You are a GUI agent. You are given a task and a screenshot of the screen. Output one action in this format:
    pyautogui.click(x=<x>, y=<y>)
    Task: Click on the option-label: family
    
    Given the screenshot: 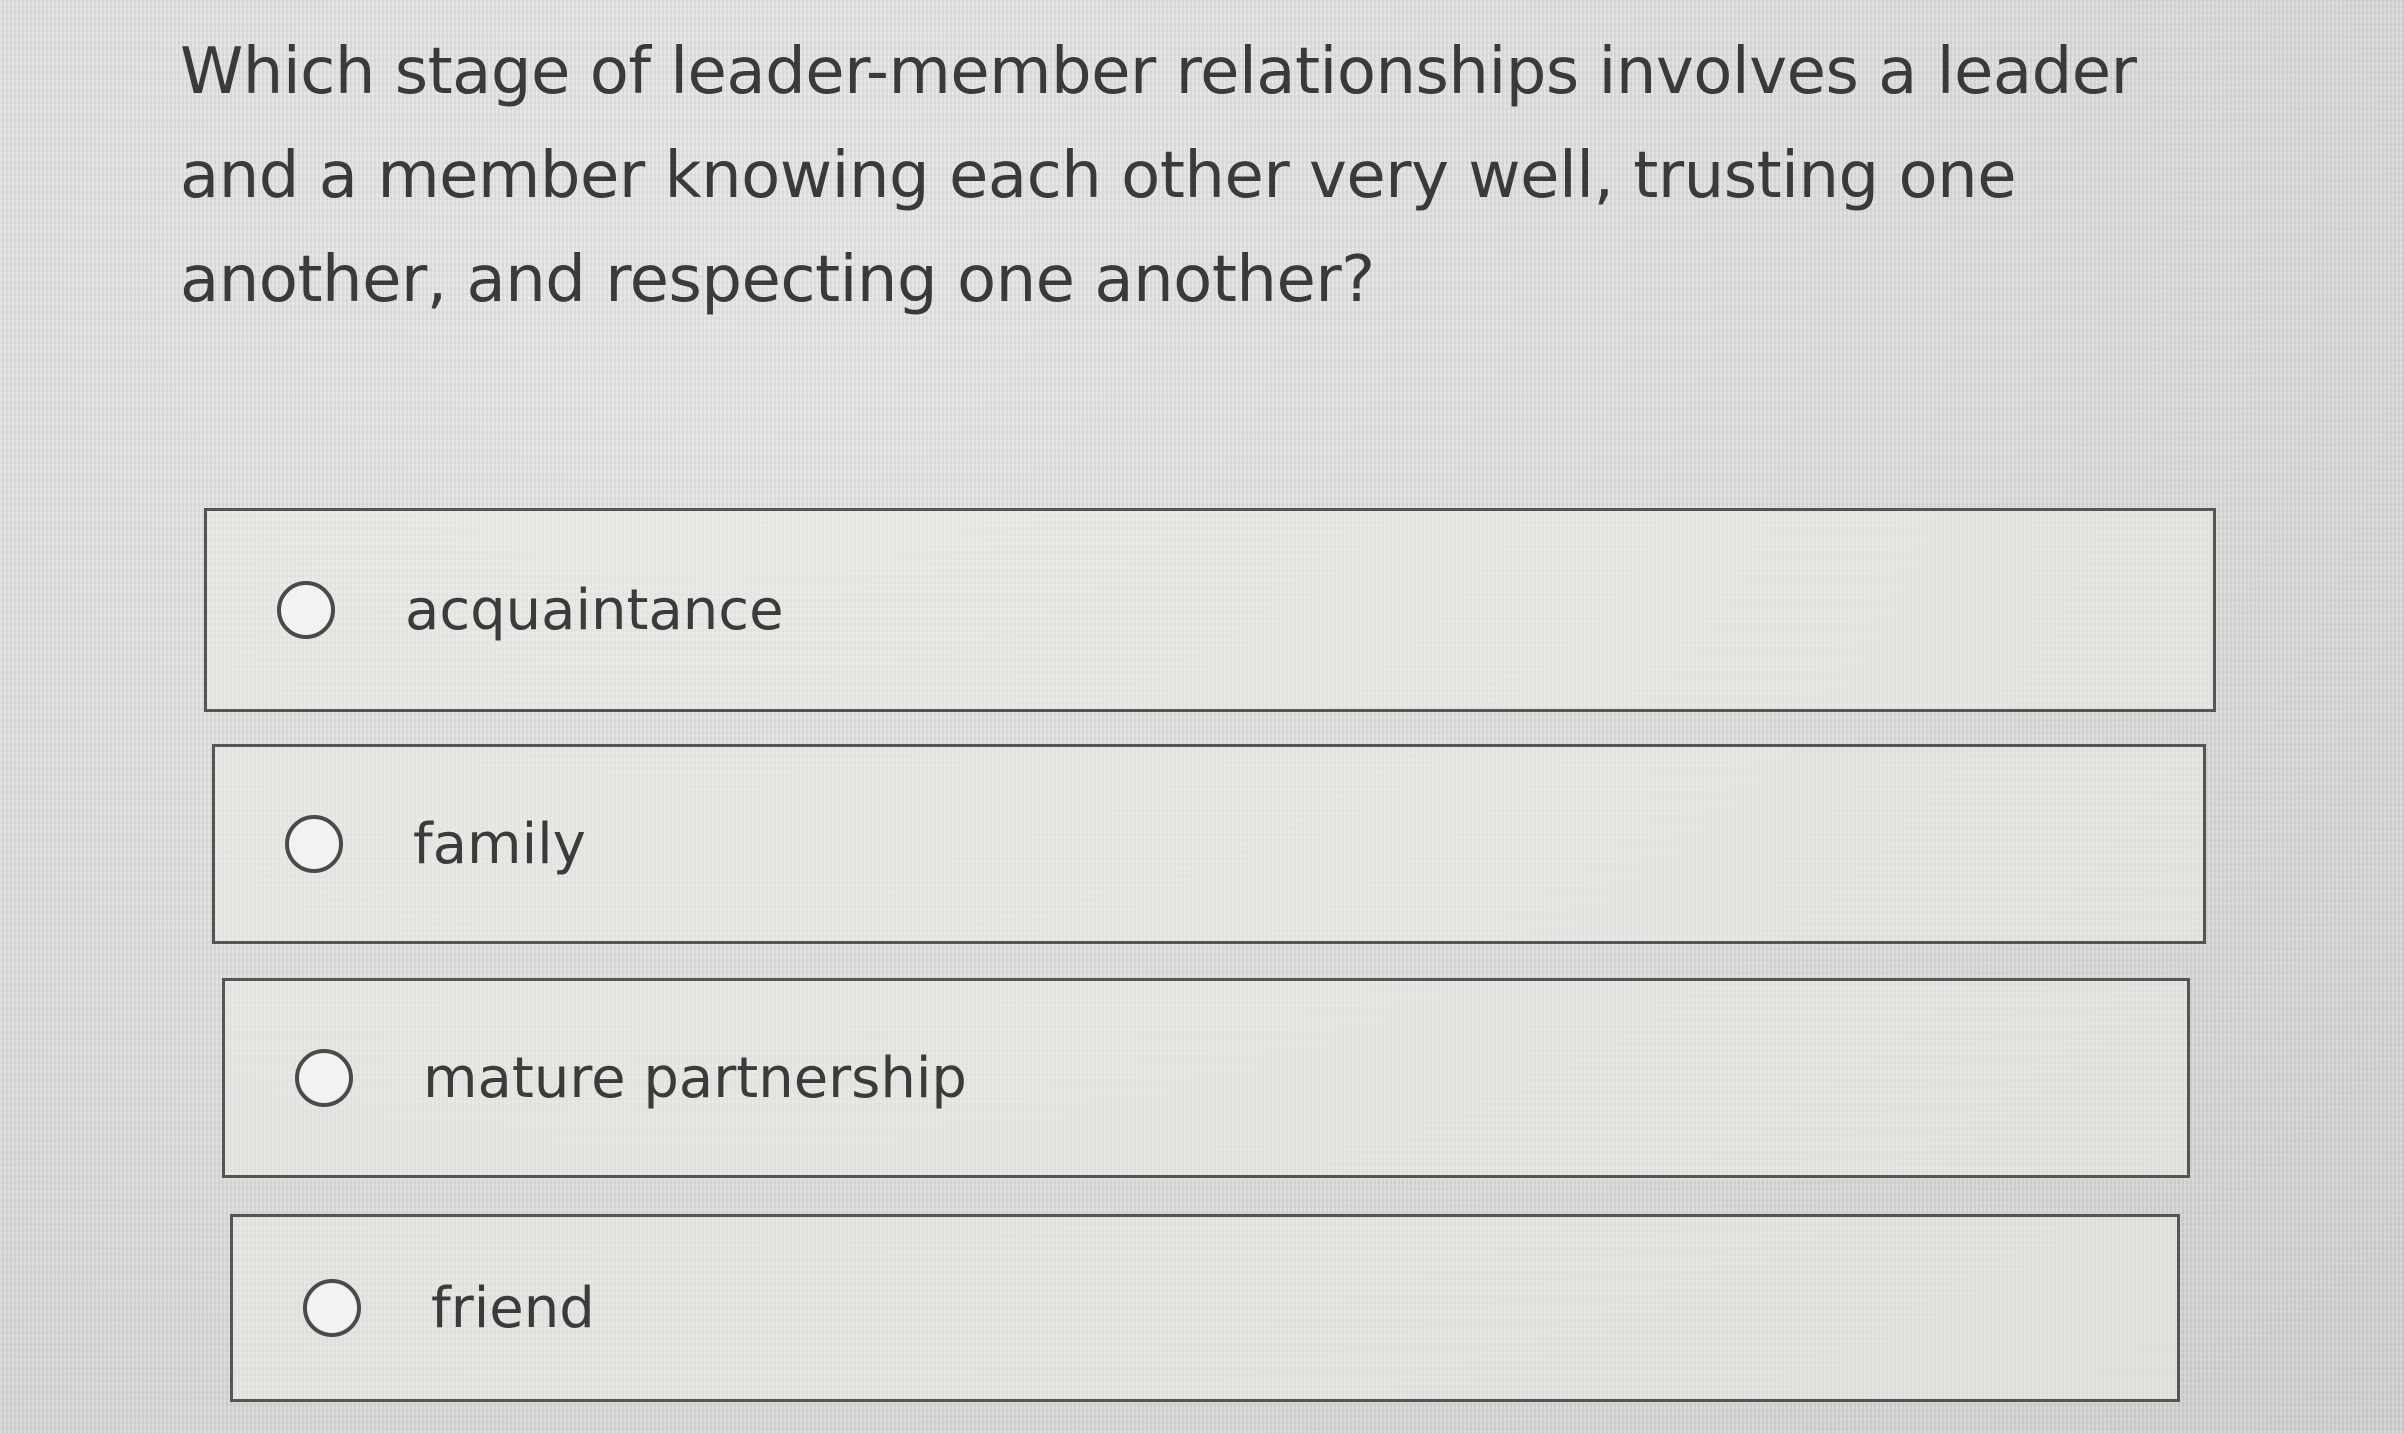 What is the action you would take?
    pyautogui.click(x=499, y=844)
    